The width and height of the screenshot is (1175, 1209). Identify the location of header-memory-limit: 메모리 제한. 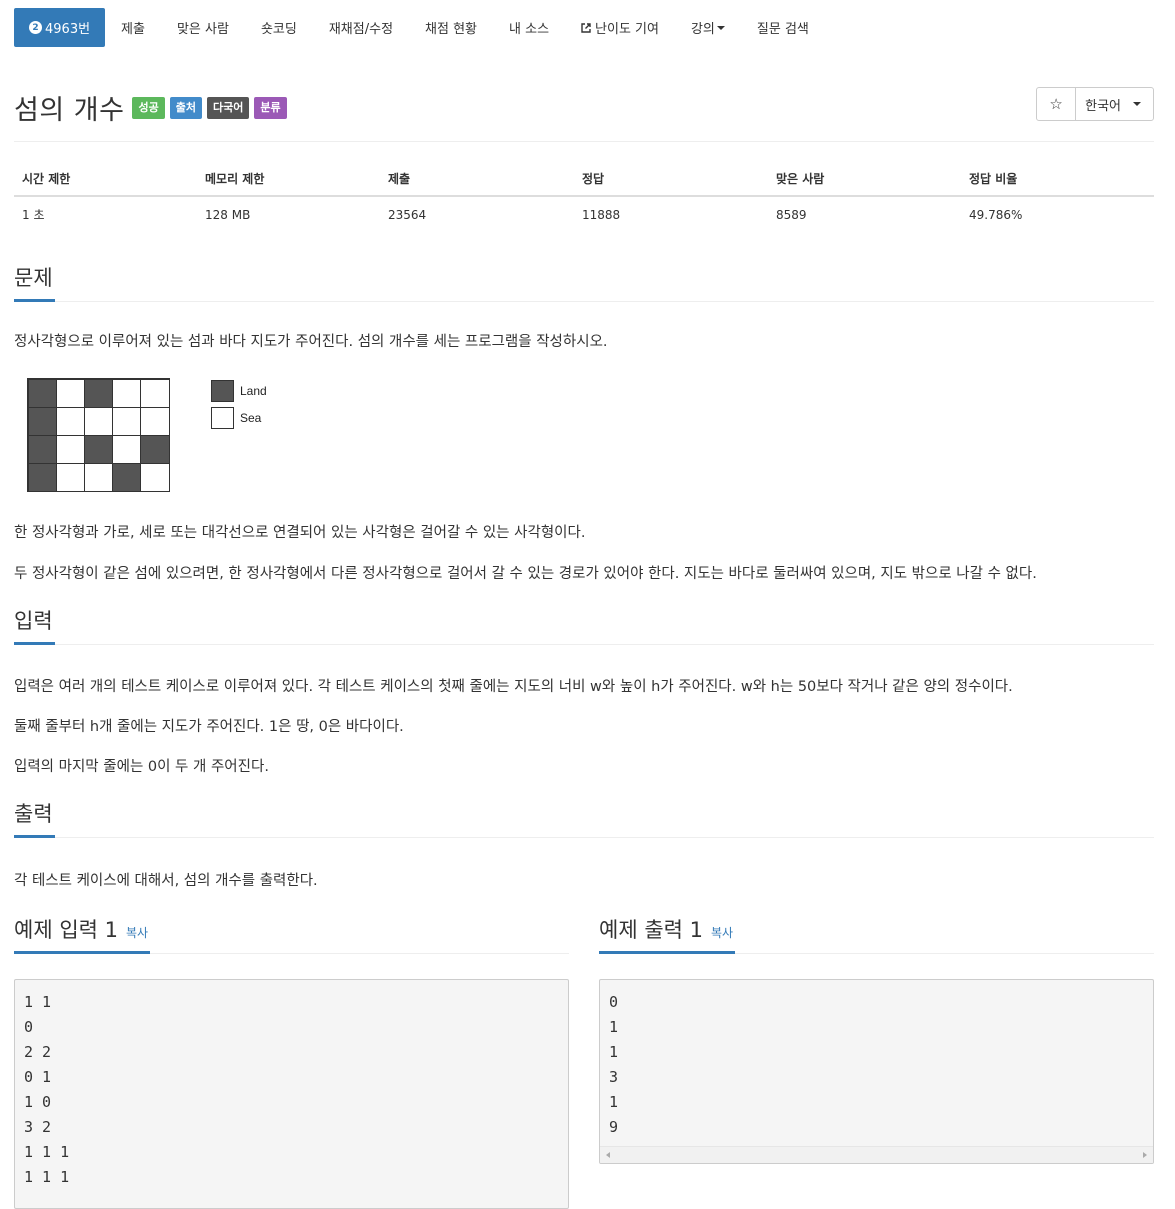
(288, 179).